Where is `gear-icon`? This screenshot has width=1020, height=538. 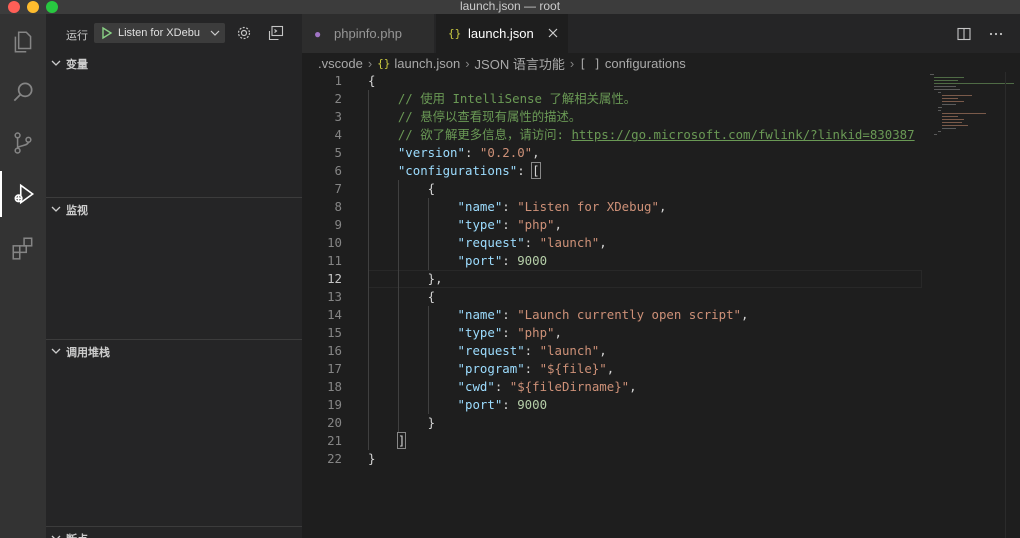 gear-icon is located at coordinates (244, 33).